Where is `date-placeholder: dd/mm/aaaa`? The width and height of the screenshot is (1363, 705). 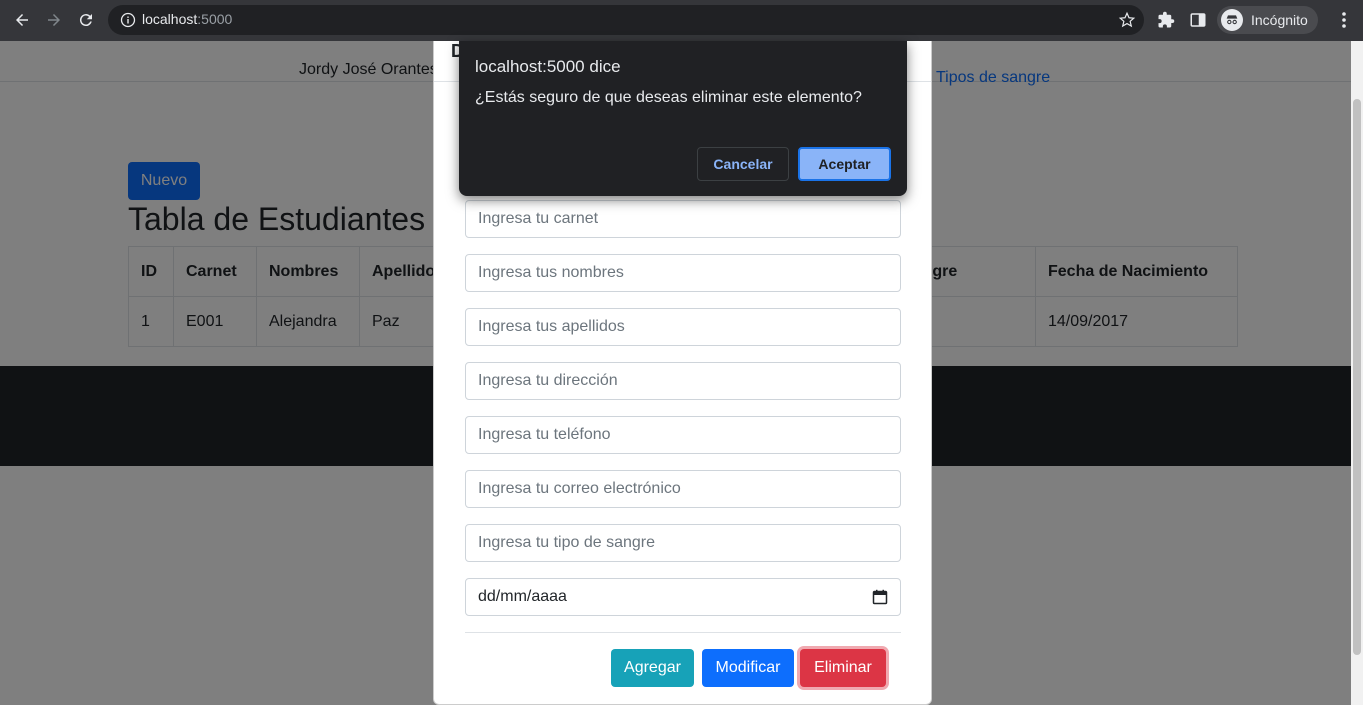 date-placeholder: dd/mm/aaaa is located at coordinates (522, 596).